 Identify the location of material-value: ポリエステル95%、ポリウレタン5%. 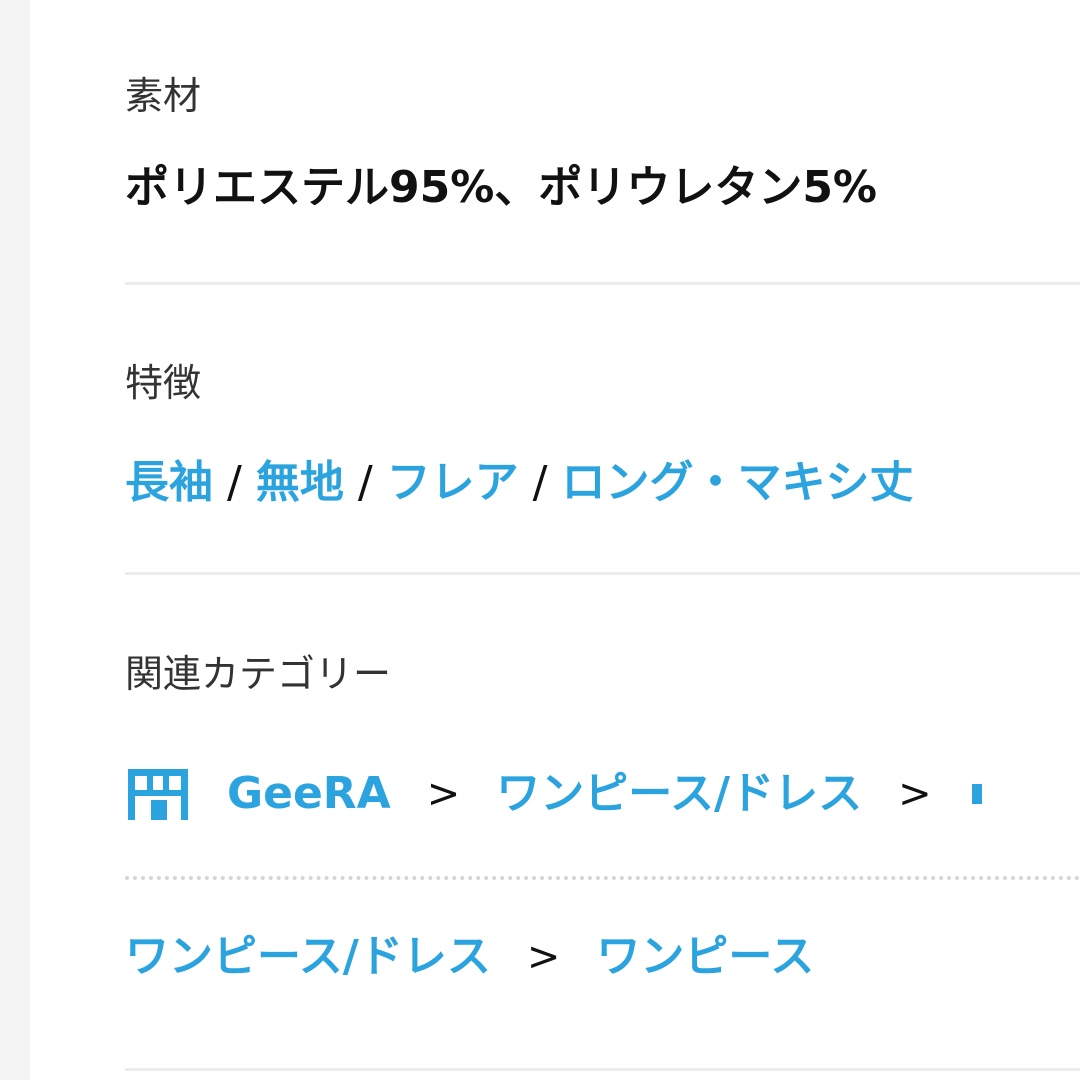
(501, 187).